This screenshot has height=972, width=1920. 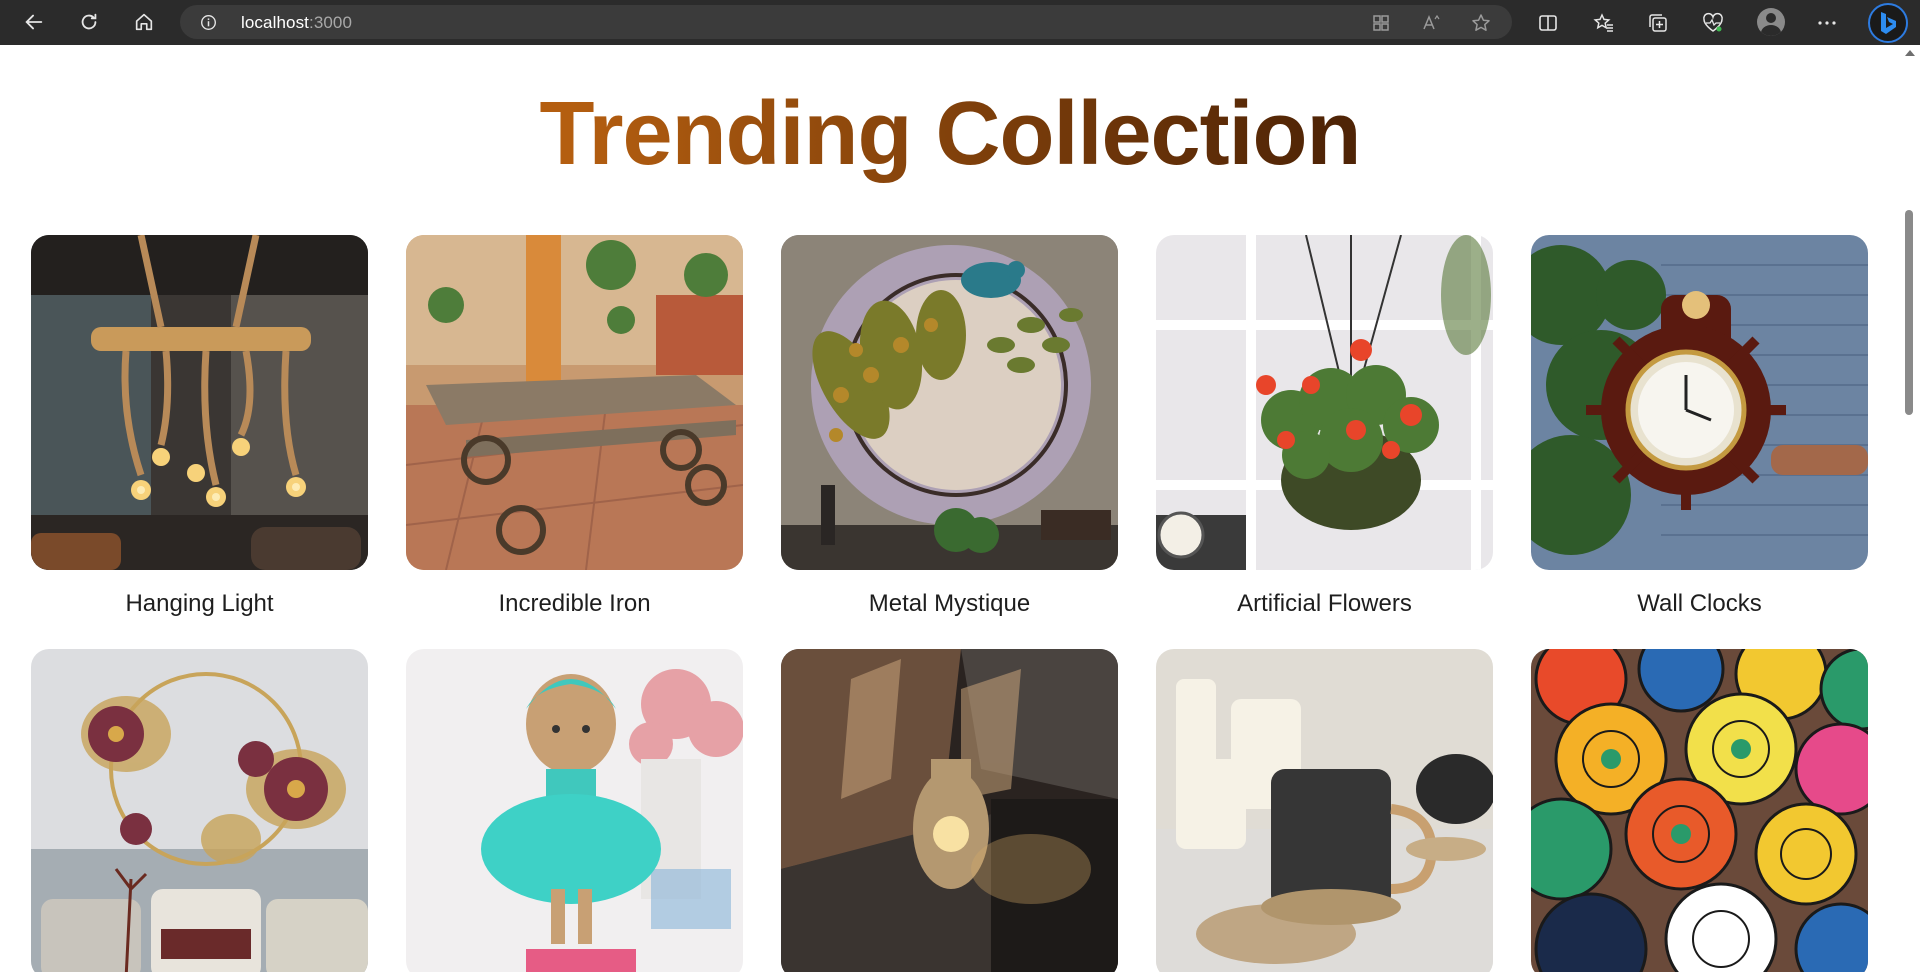 I want to click on app-available-button, so click(x=1381, y=23).